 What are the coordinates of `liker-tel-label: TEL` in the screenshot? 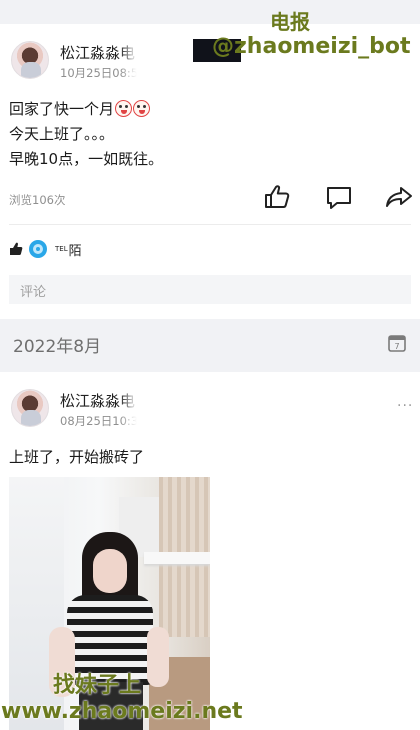 It's located at (61, 249).